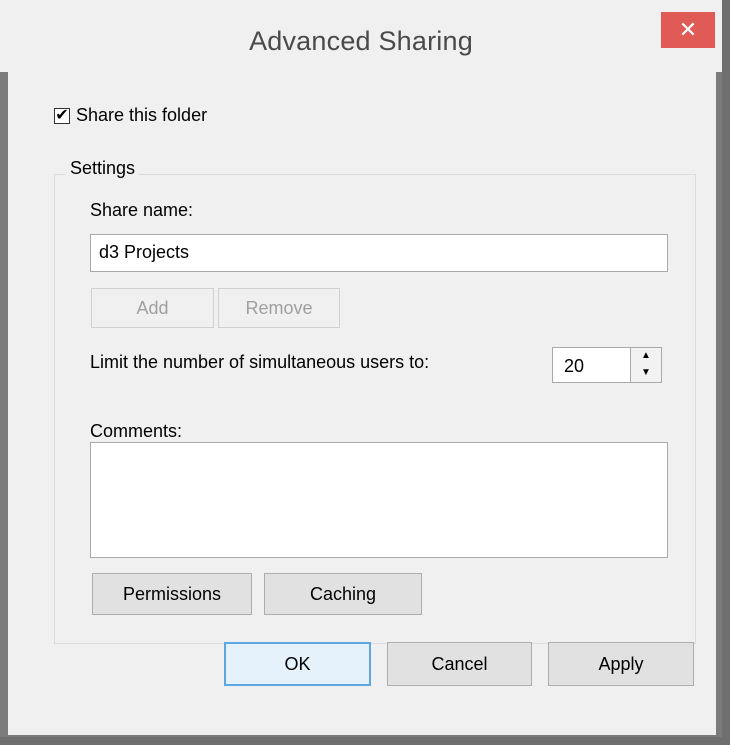  Describe the element at coordinates (574, 366) in the screenshot. I see `user-limit-value: 20` at that location.